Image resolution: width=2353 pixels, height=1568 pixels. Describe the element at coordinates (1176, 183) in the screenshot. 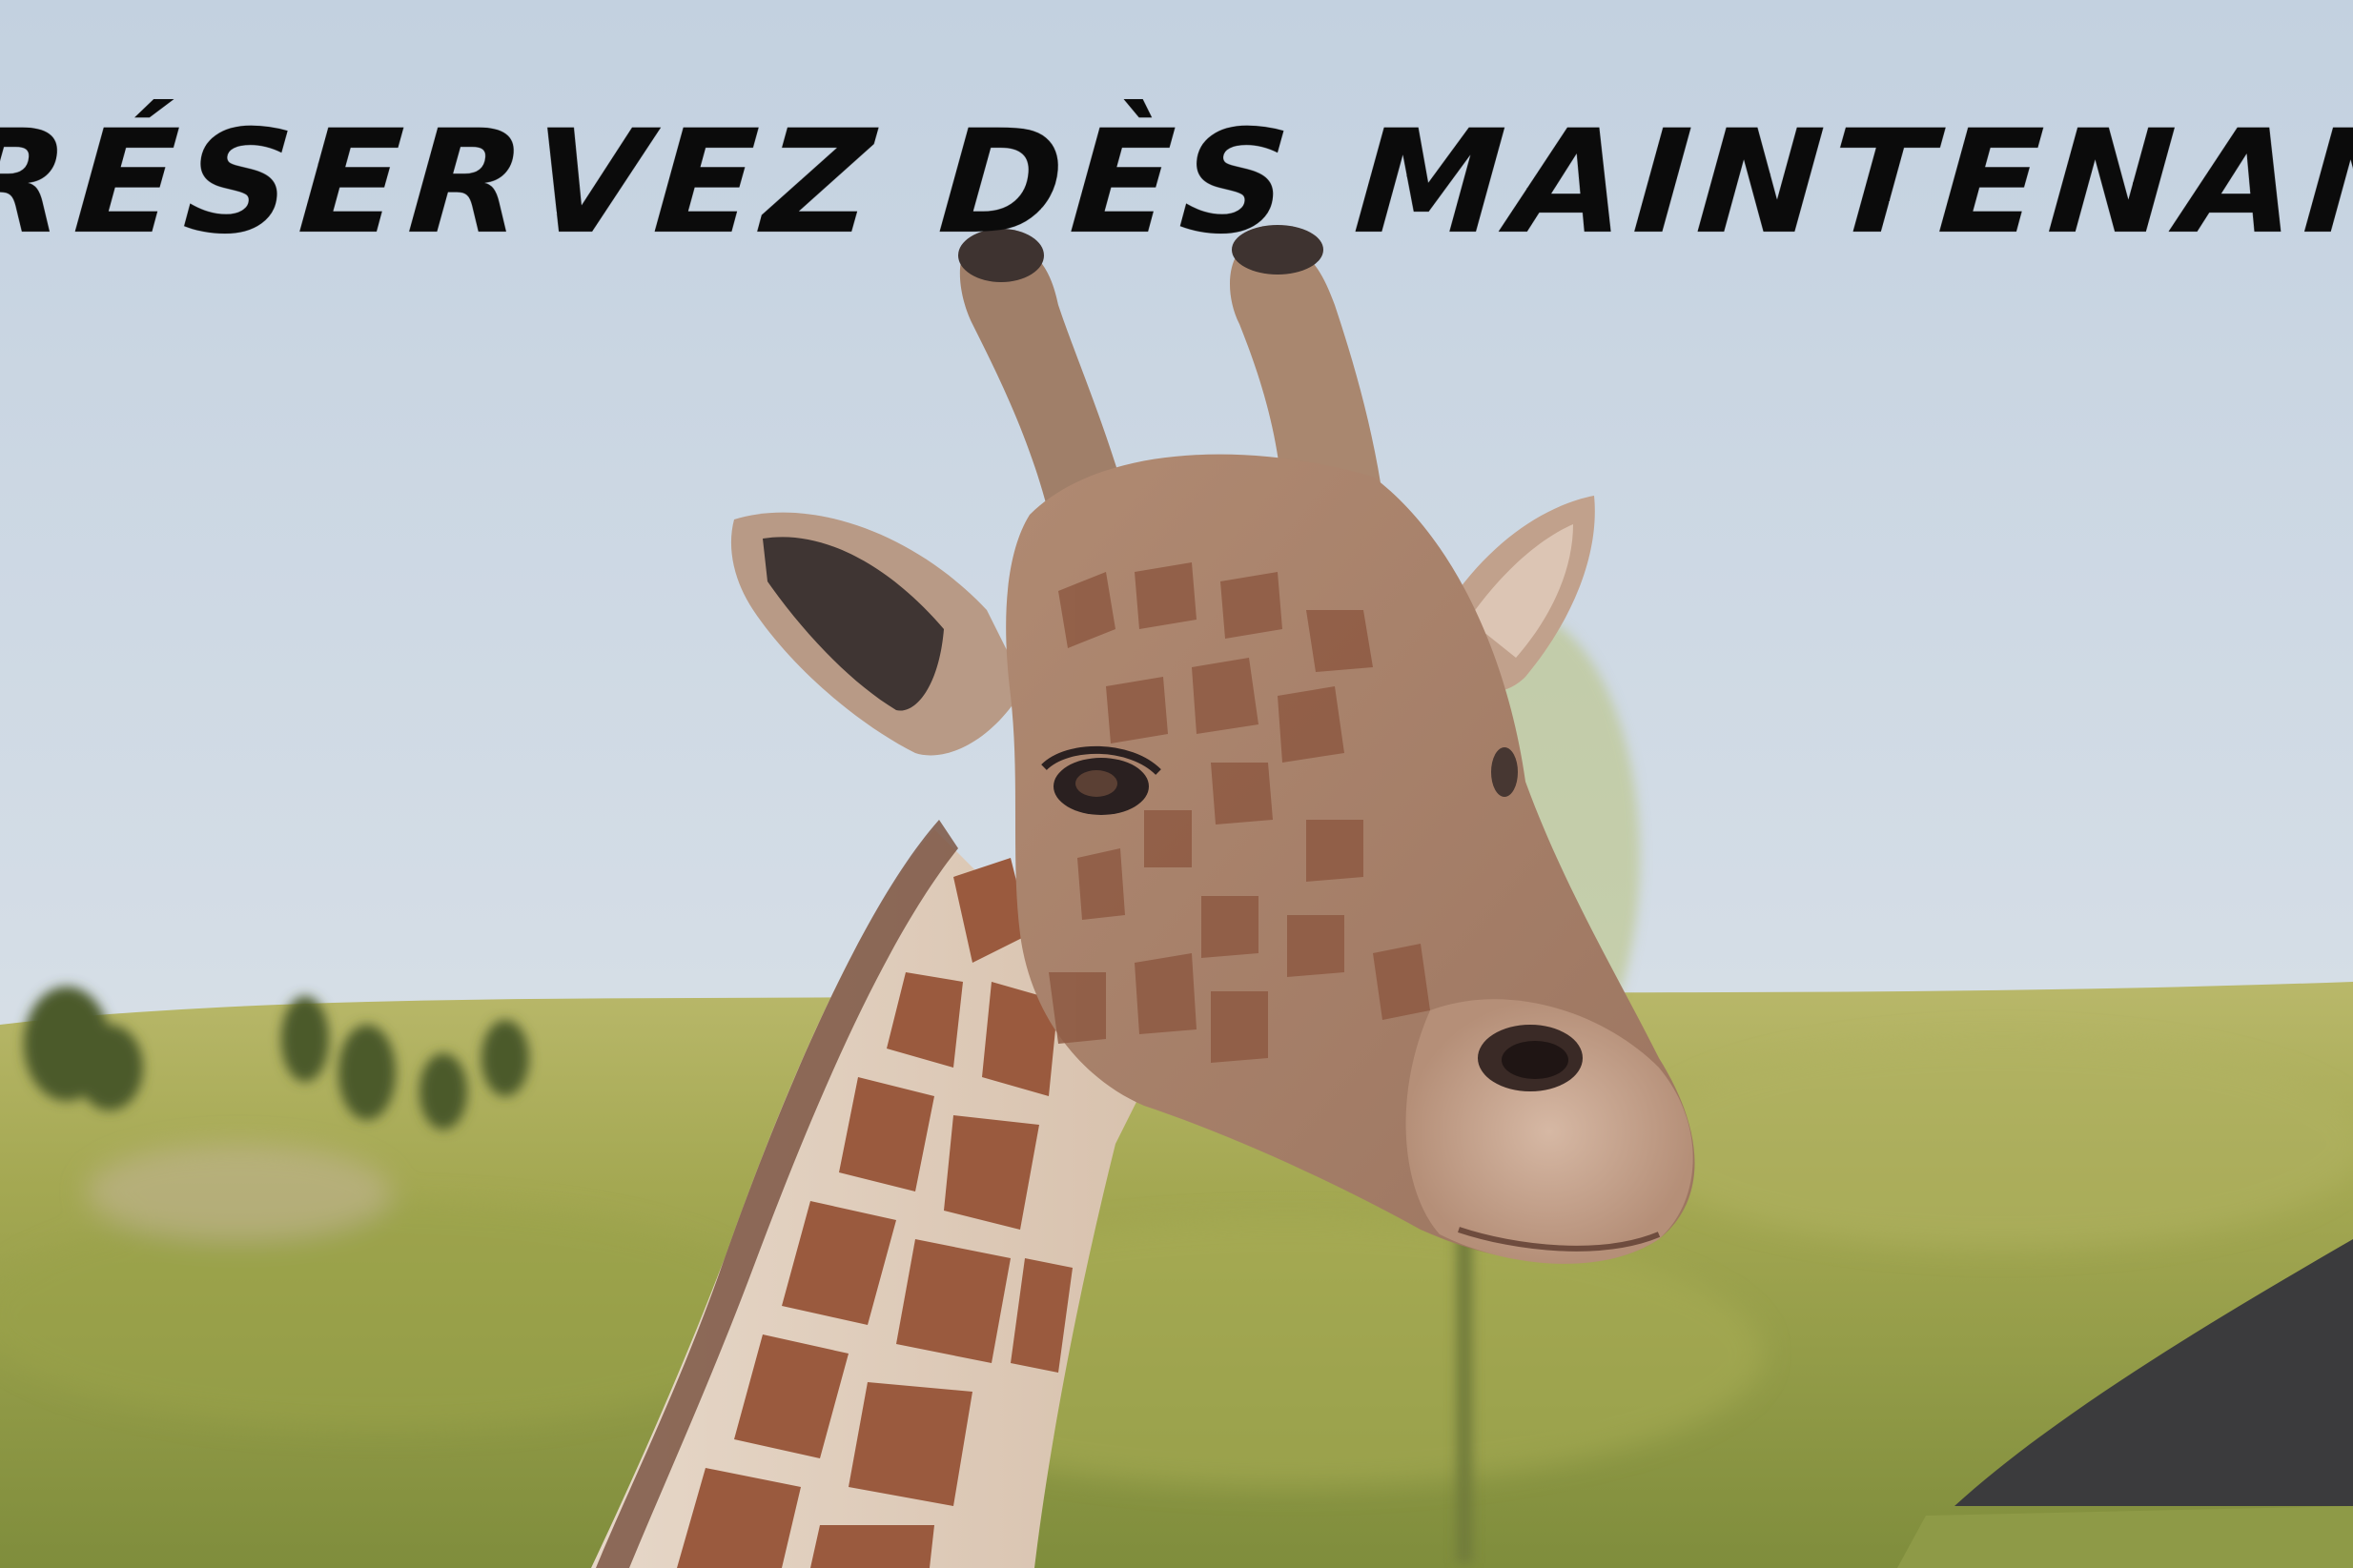

I see `headline-text: RÉSERVEZ DÈS MAINTENANT` at that location.